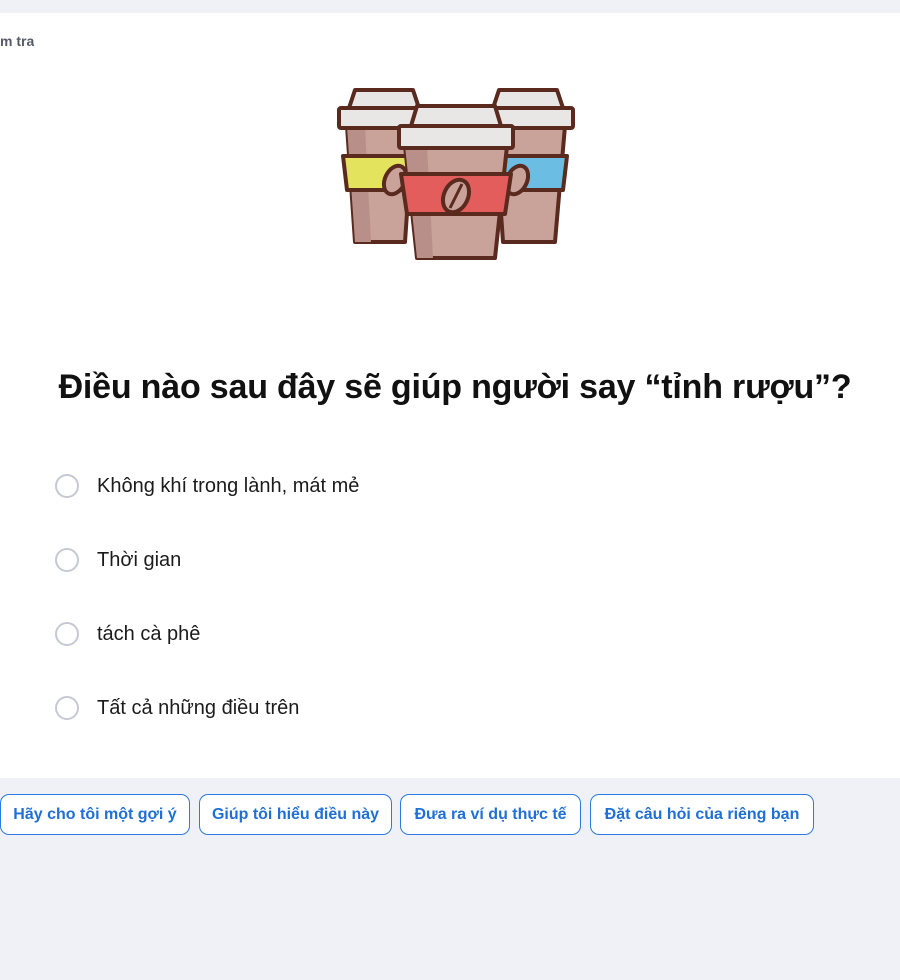  Describe the element at coordinates (149, 633) in the screenshot. I see `answer-label: tách cà phê` at that location.